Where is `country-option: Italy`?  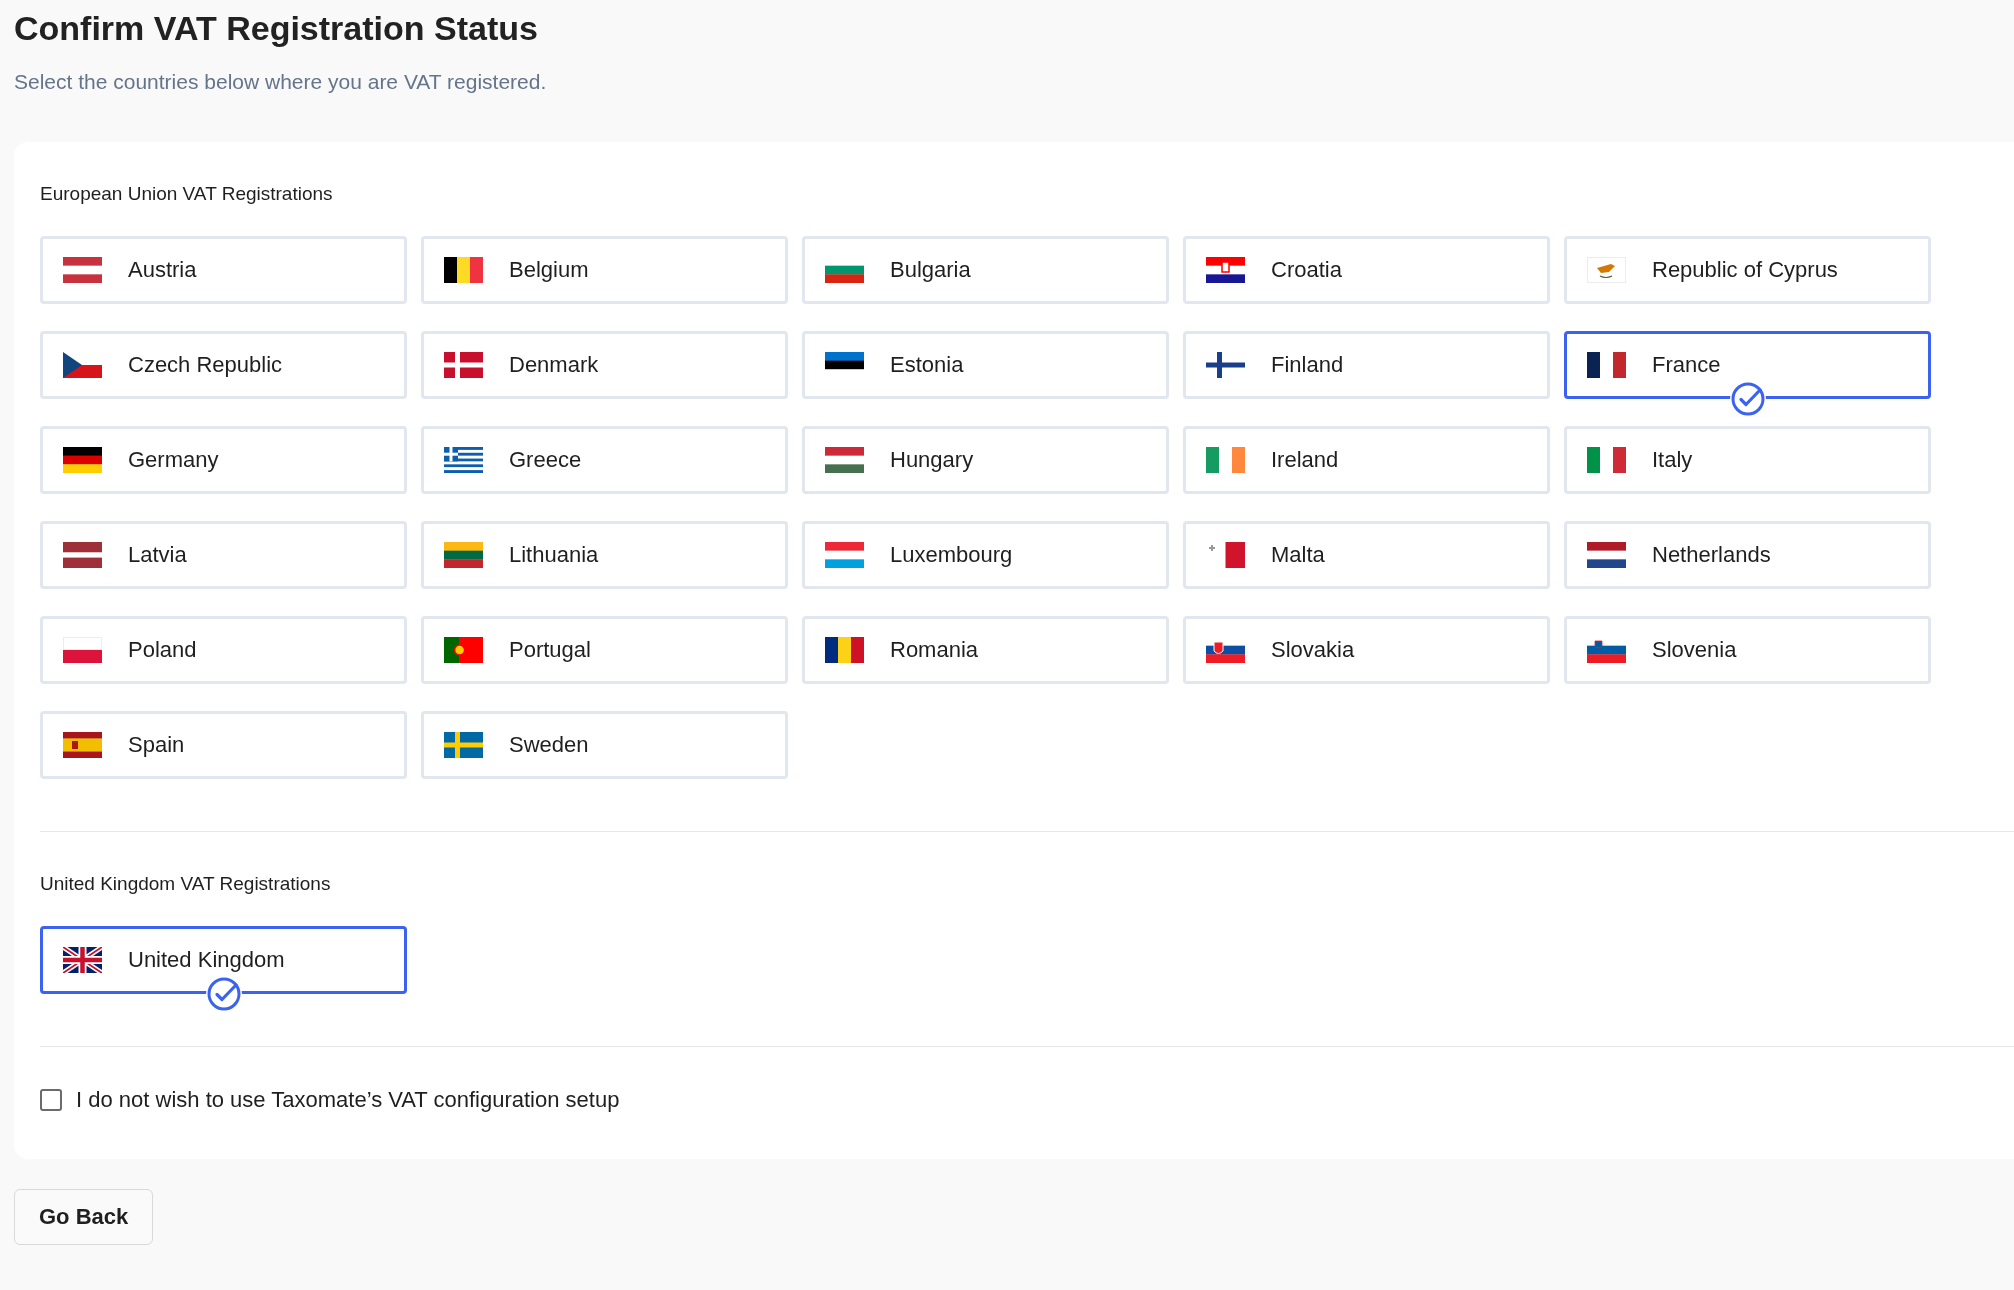
country-option: Italy is located at coordinates (1747, 460).